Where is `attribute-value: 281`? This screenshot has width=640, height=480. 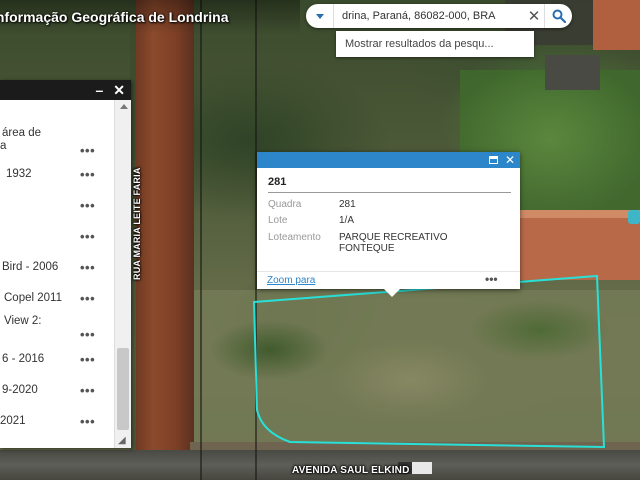
attribute-value: 281 is located at coordinates (347, 204).